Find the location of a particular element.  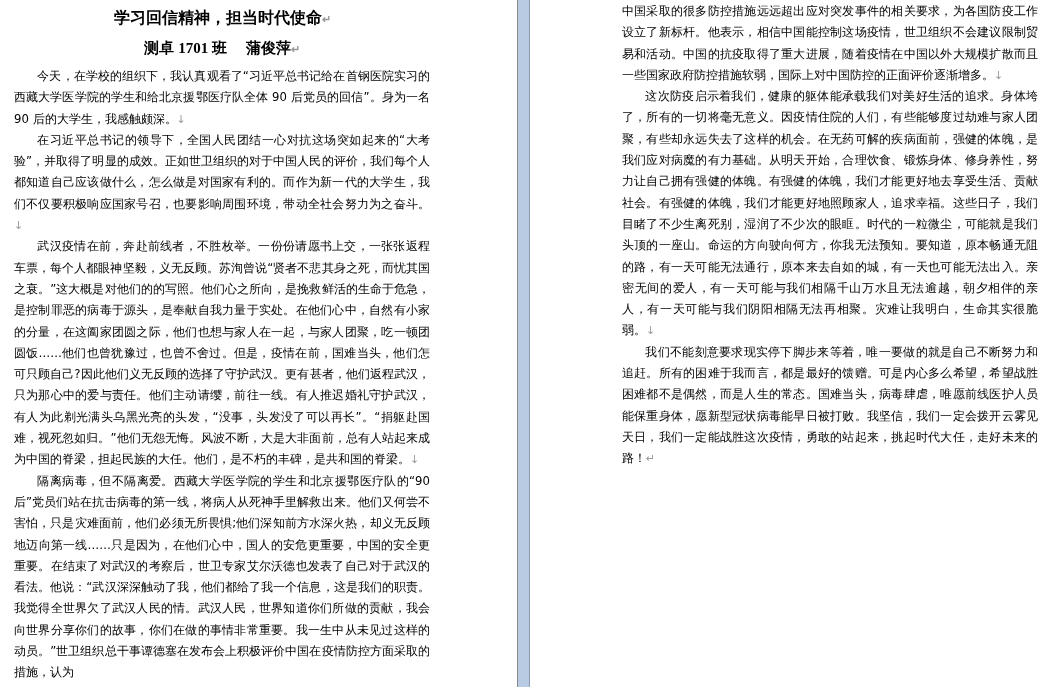

paragraph: 隔离病毒，但不隔离爱。西藏大学医学院的学生和北京援鄂医疗队的“90后”党员们站在抗击病毒的第一线，将病人从死神手里解救出来。他们又何尝不害怕，只是灾难面前，他们必须无所畏惧;他们深知前方水深火热，却义无反顾地迈向第一线……只是因为，在他们心中，国人的安危更重要，中国的安全更重要。在结束了对武汉的考察后，世卫专家艾尔沃德也发表了自己对于武汉的看法。他说：“武汉深深触动了我，他们都给了我一个信息，这是我们的职责。我觉得全世界欠了武汉人民的情。武汉人民，世界知道你们所做的贡献，我会向世界分享你们的故事，你们在做的事情非常重要。我一生中从未见过这样的动员。”世卫组织总干事谭德塞在发布会上积极评价中国在疫情防控方面采取的措施，认为 is located at coordinates (222, 577).